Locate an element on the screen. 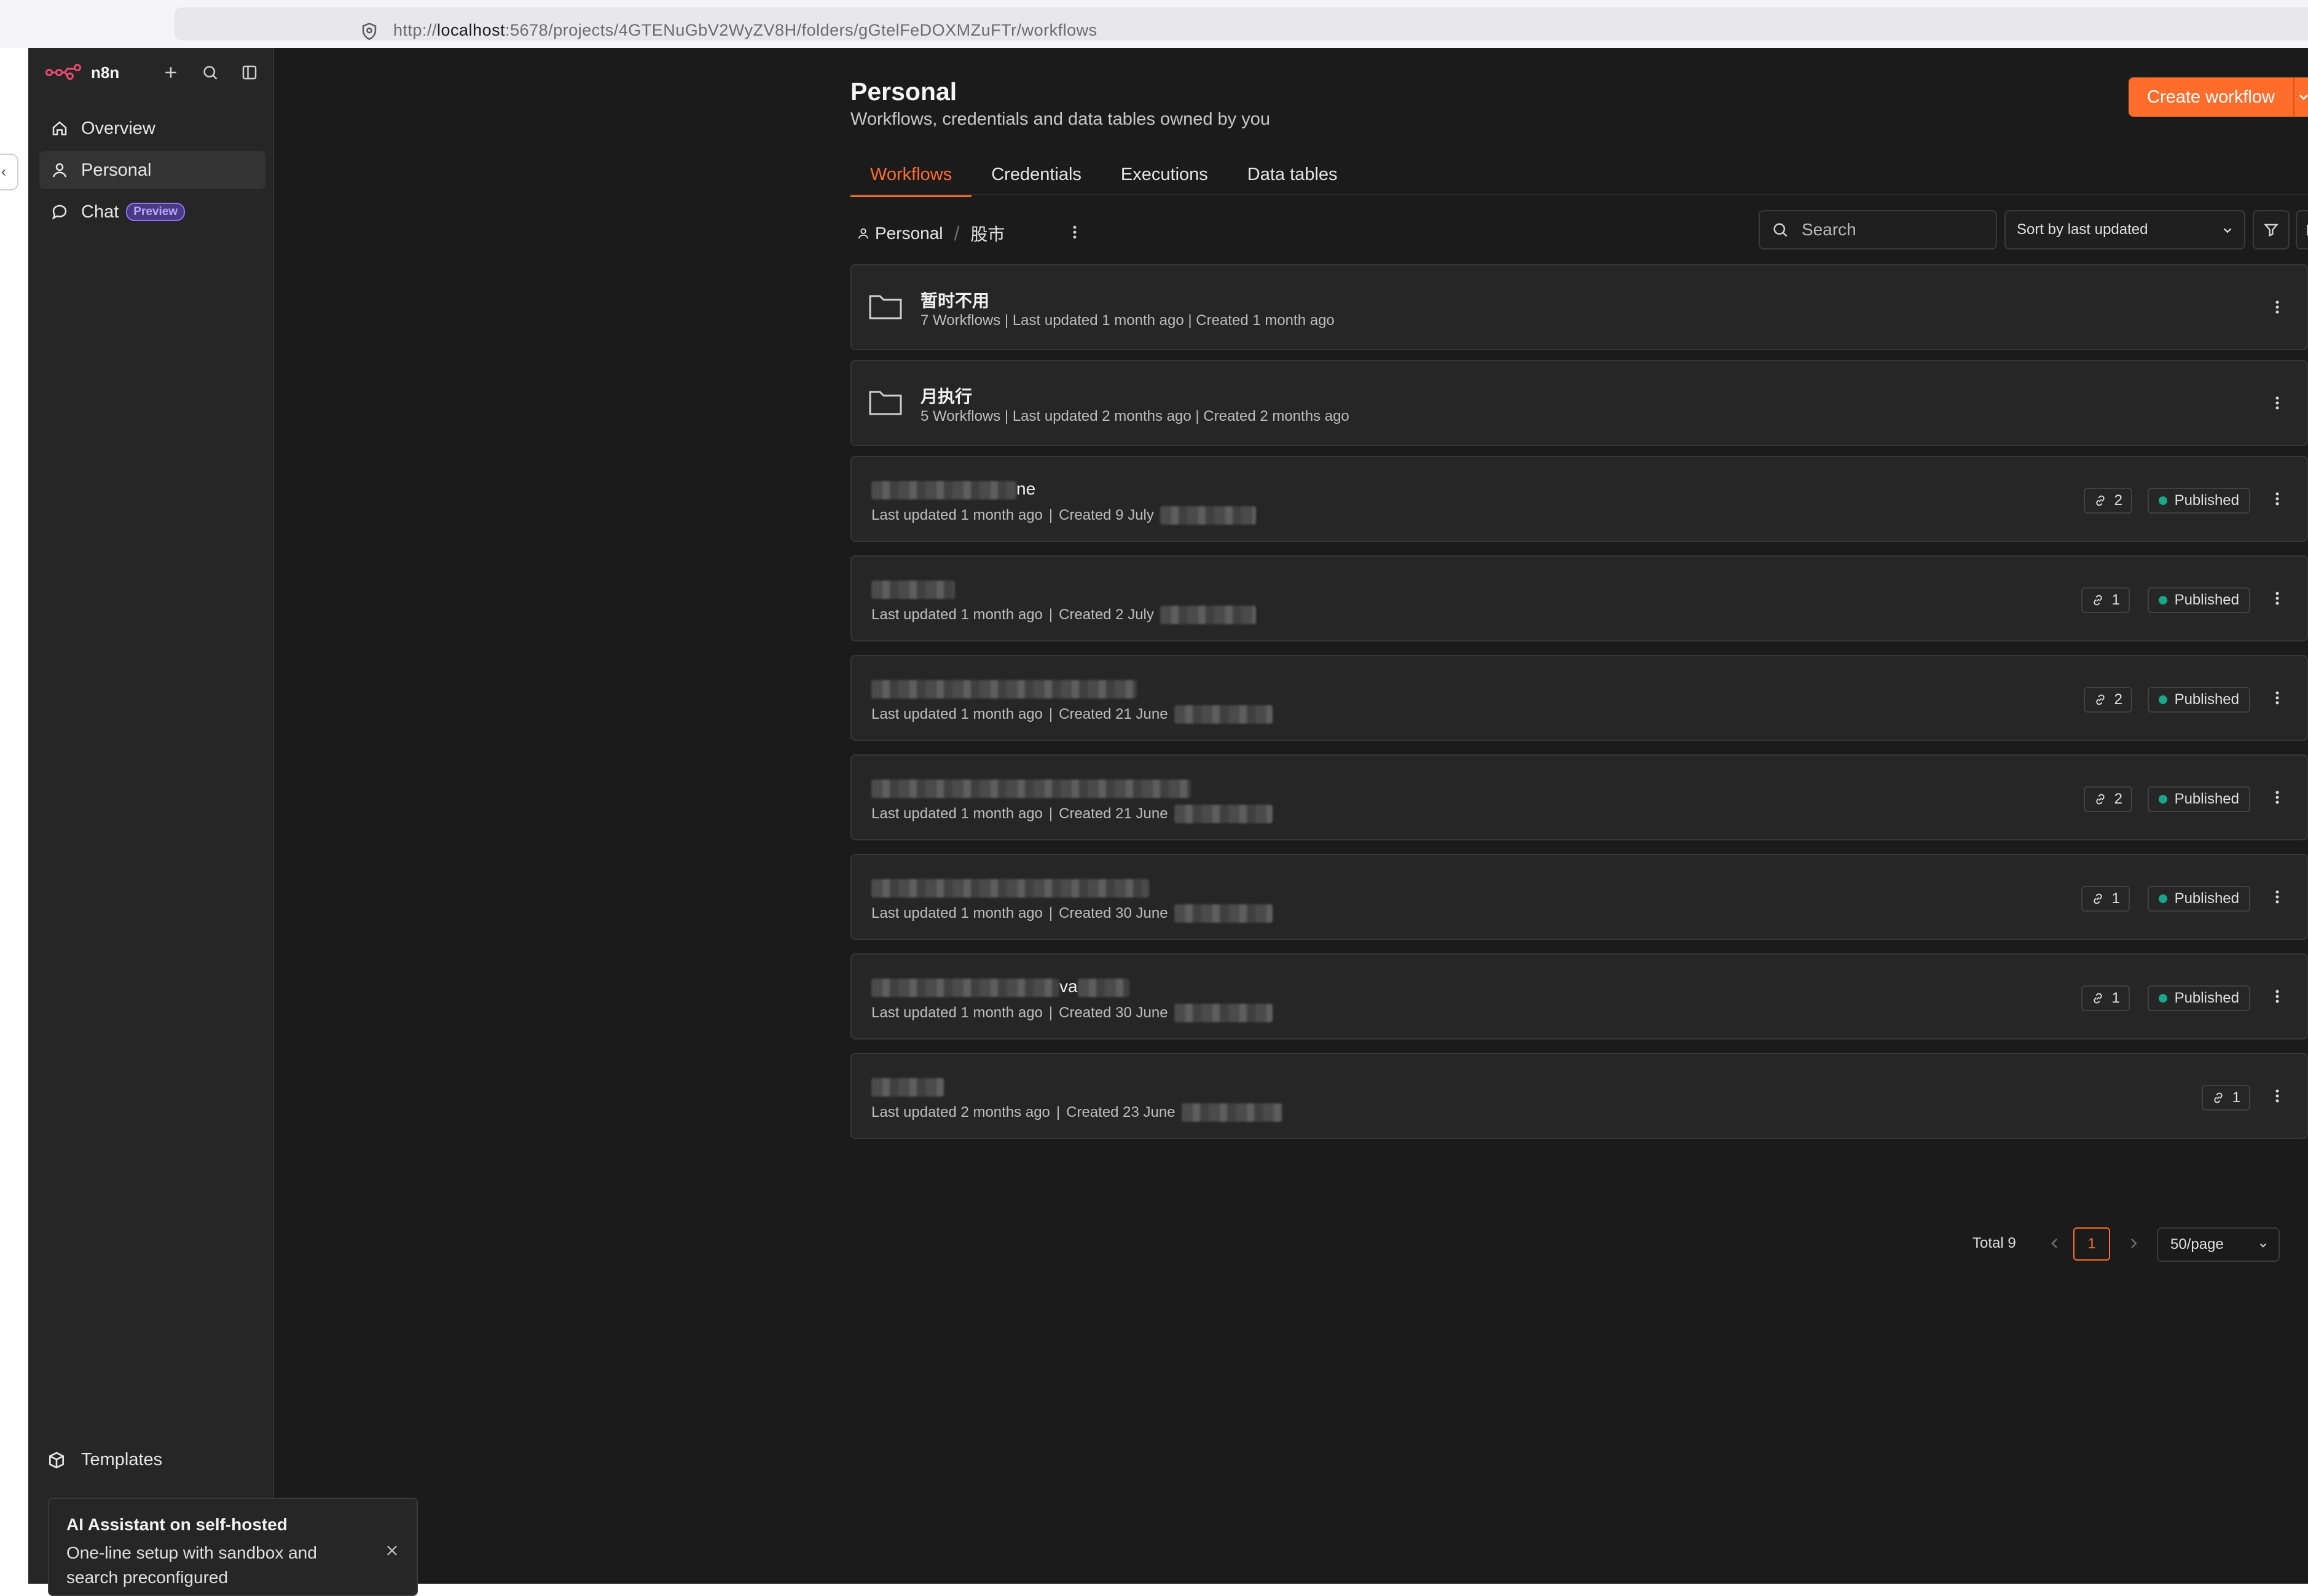 The height and width of the screenshot is (1596, 2308). tab-credentials: Credentials is located at coordinates (1036, 177).